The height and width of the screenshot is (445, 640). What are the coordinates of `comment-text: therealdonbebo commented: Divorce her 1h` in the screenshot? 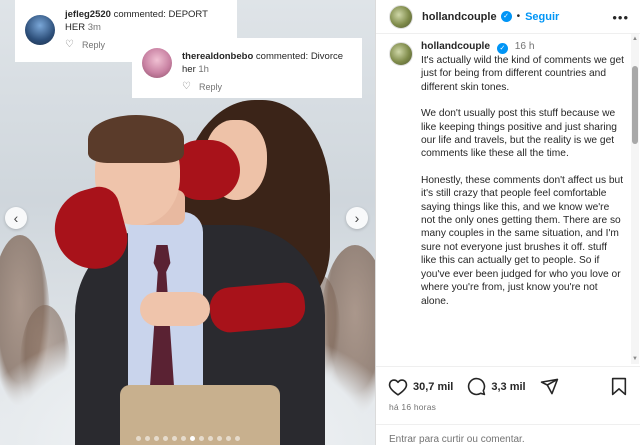 It's located at (269, 63).